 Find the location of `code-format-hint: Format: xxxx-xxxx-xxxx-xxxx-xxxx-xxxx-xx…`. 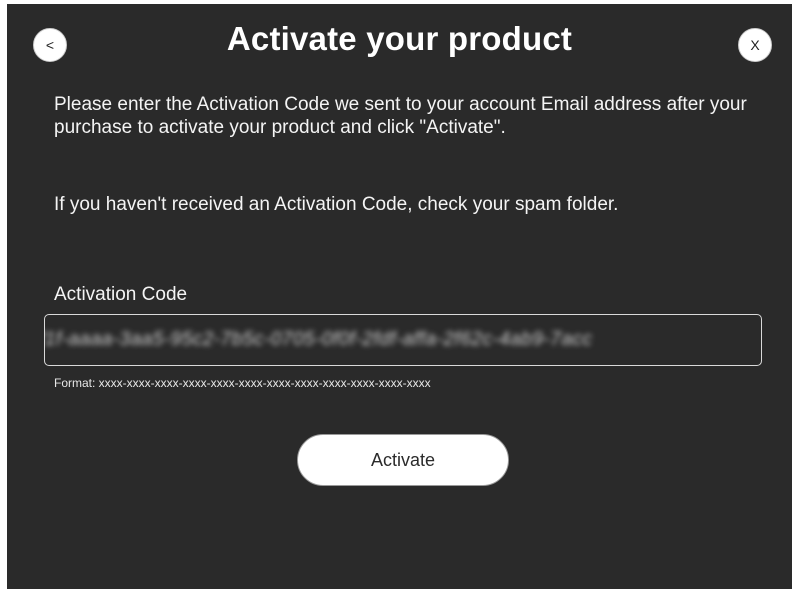

code-format-hint: Format: xxxx-xxxx-xxxx-xxxx-xxxx-xxxx-xx… is located at coordinates (242, 383).